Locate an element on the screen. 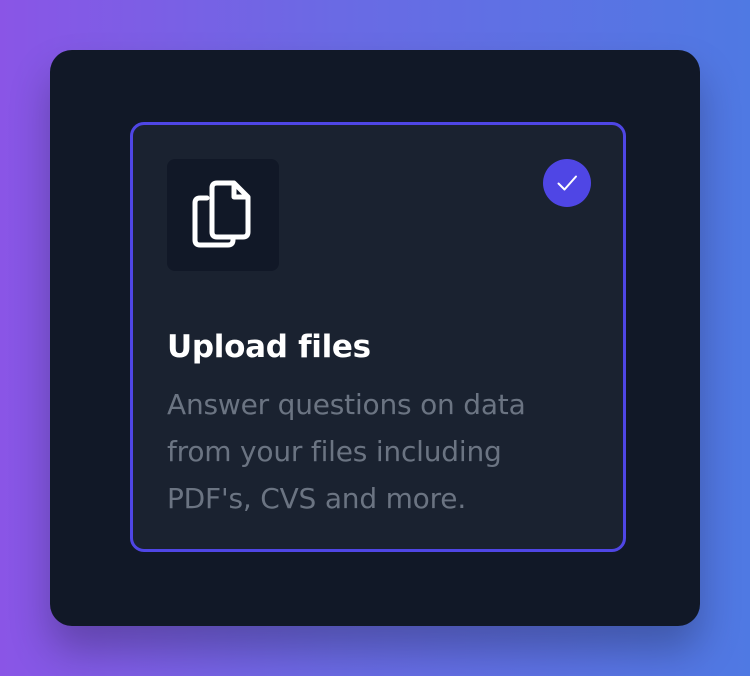  file-icon-tile is located at coordinates (223, 215).